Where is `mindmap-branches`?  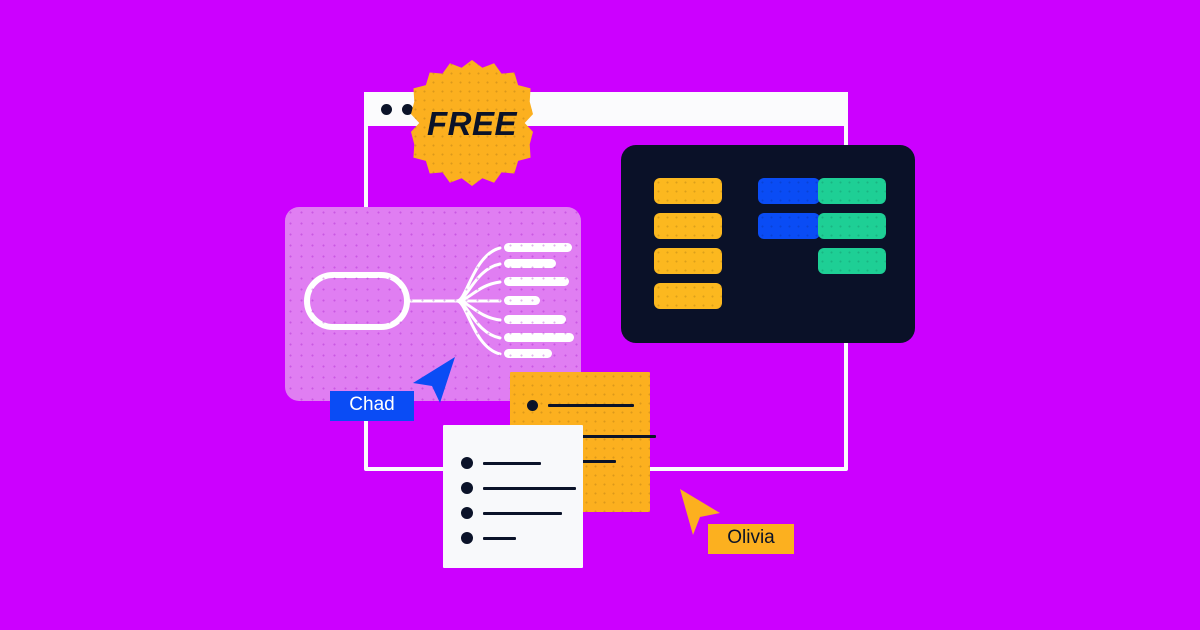
mindmap-branches is located at coordinates (478, 301).